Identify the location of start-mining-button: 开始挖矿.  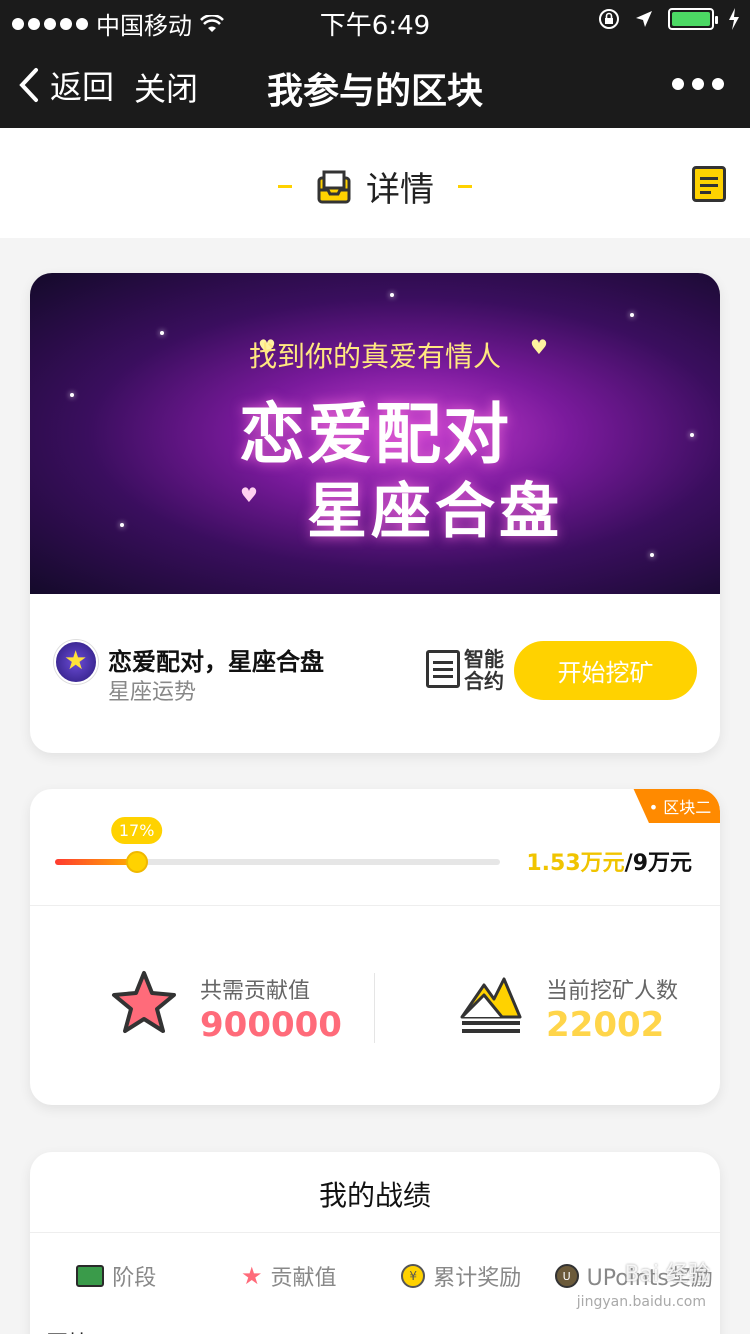
(605, 670).